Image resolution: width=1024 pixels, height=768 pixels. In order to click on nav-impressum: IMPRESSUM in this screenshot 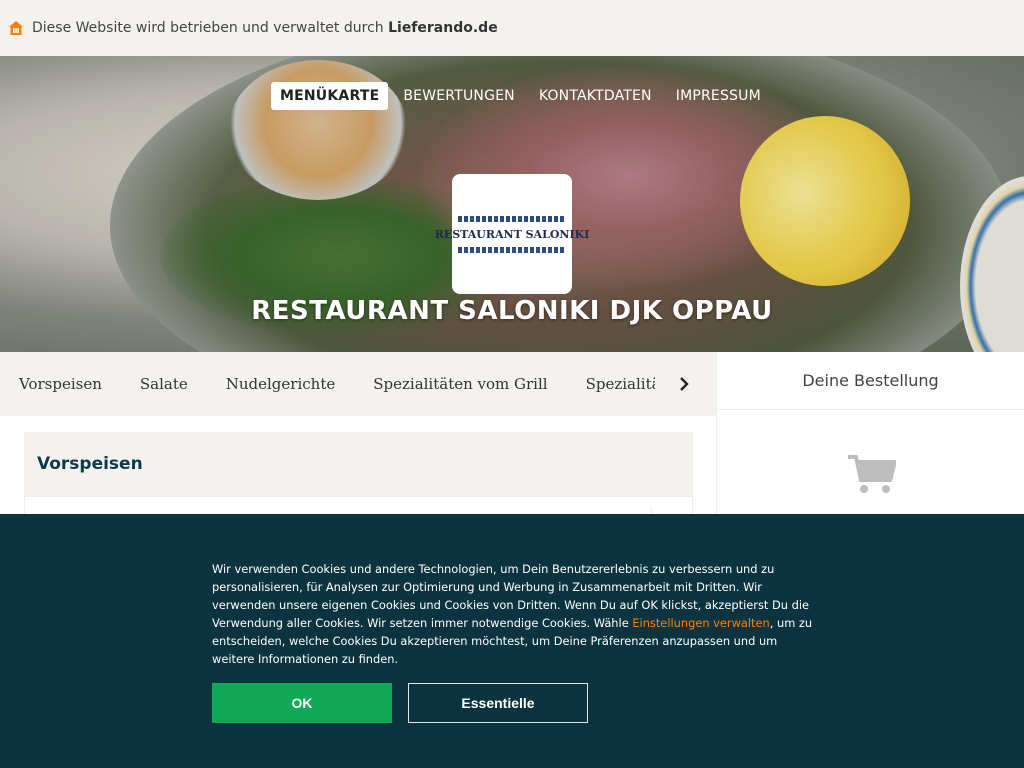, I will do `click(718, 96)`.